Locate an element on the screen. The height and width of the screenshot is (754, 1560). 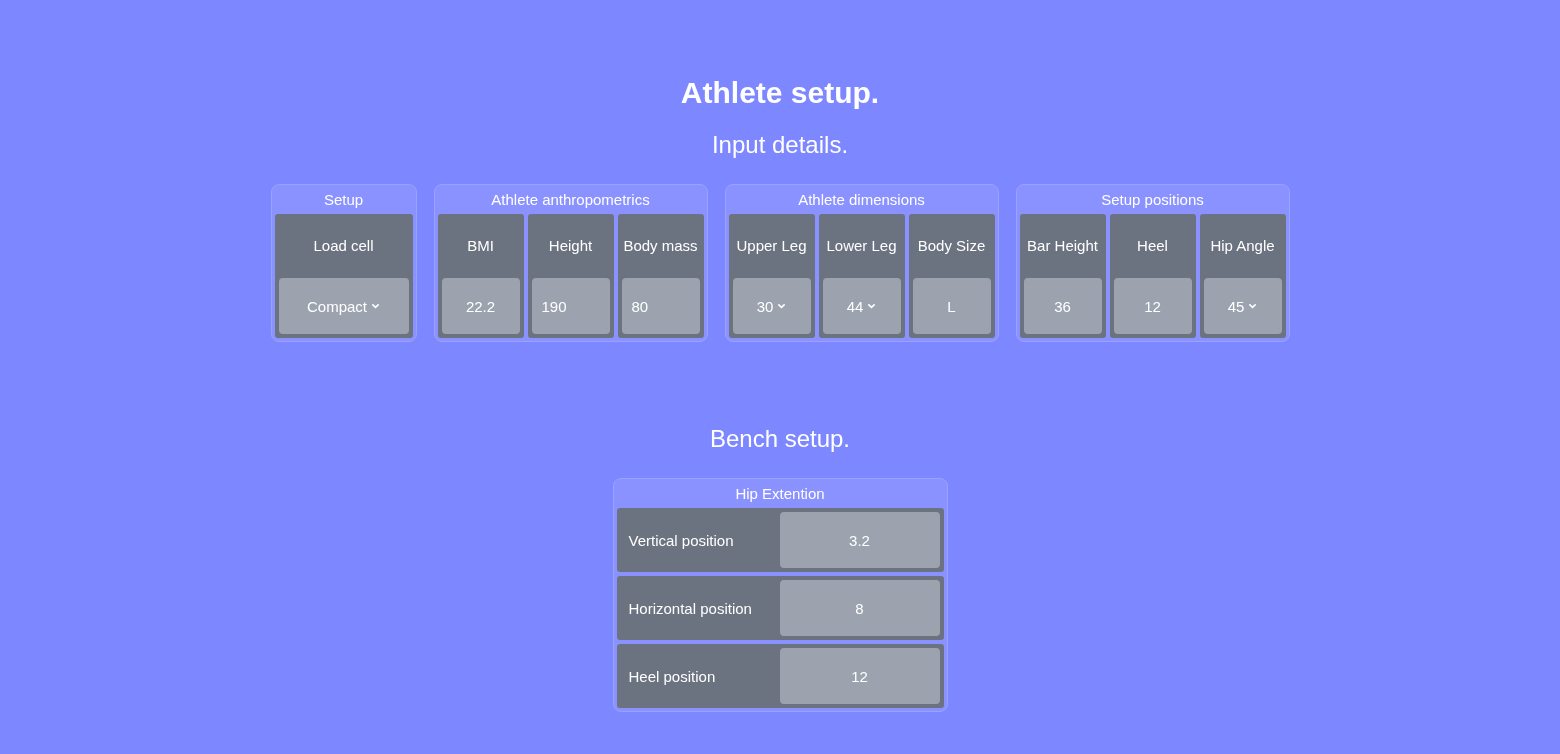
page-title: Athlete setup. is located at coordinates (780, 93).